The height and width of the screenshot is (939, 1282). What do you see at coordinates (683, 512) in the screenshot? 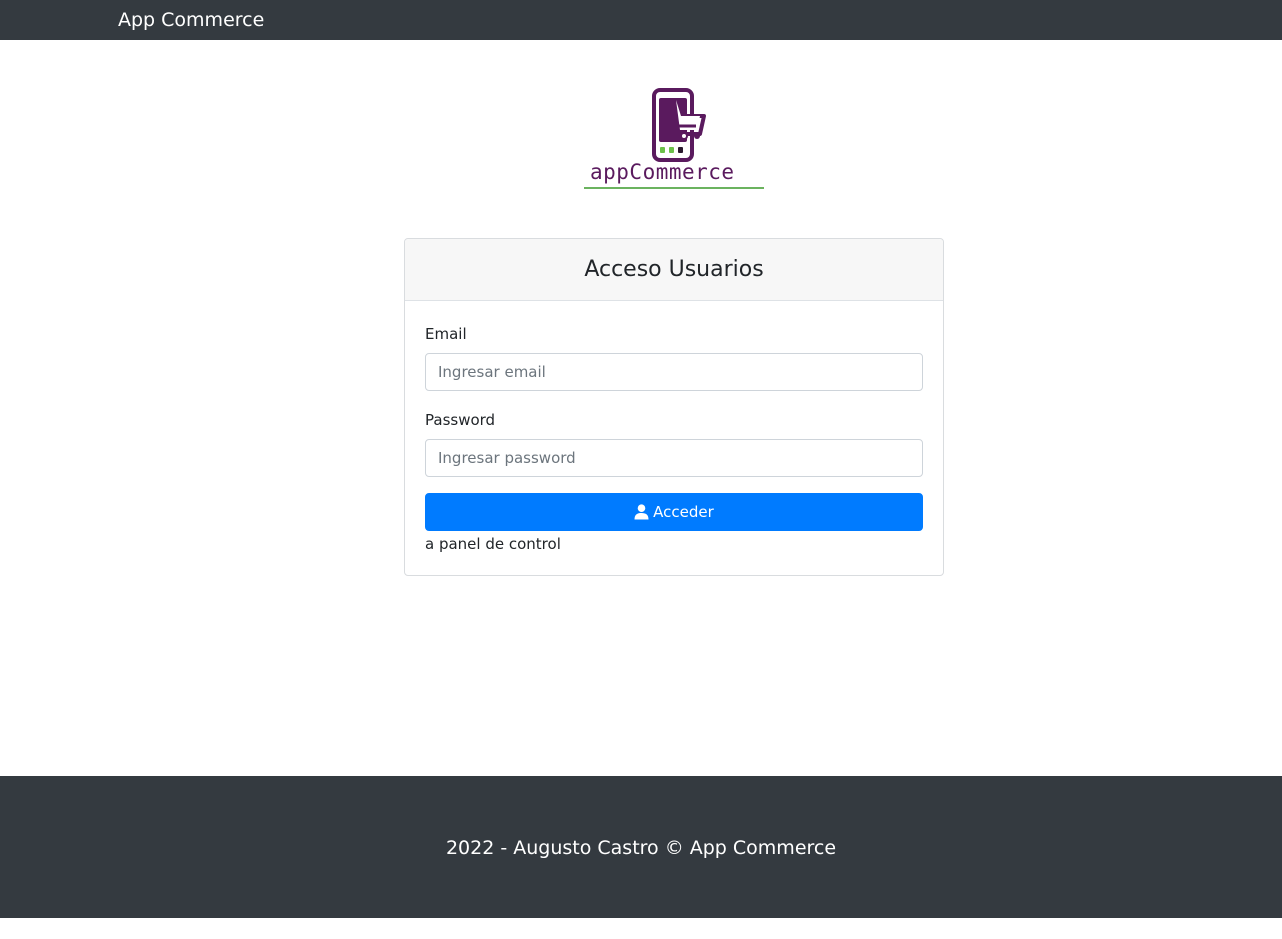
I see `login-button-label: Acceder` at bounding box center [683, 512].